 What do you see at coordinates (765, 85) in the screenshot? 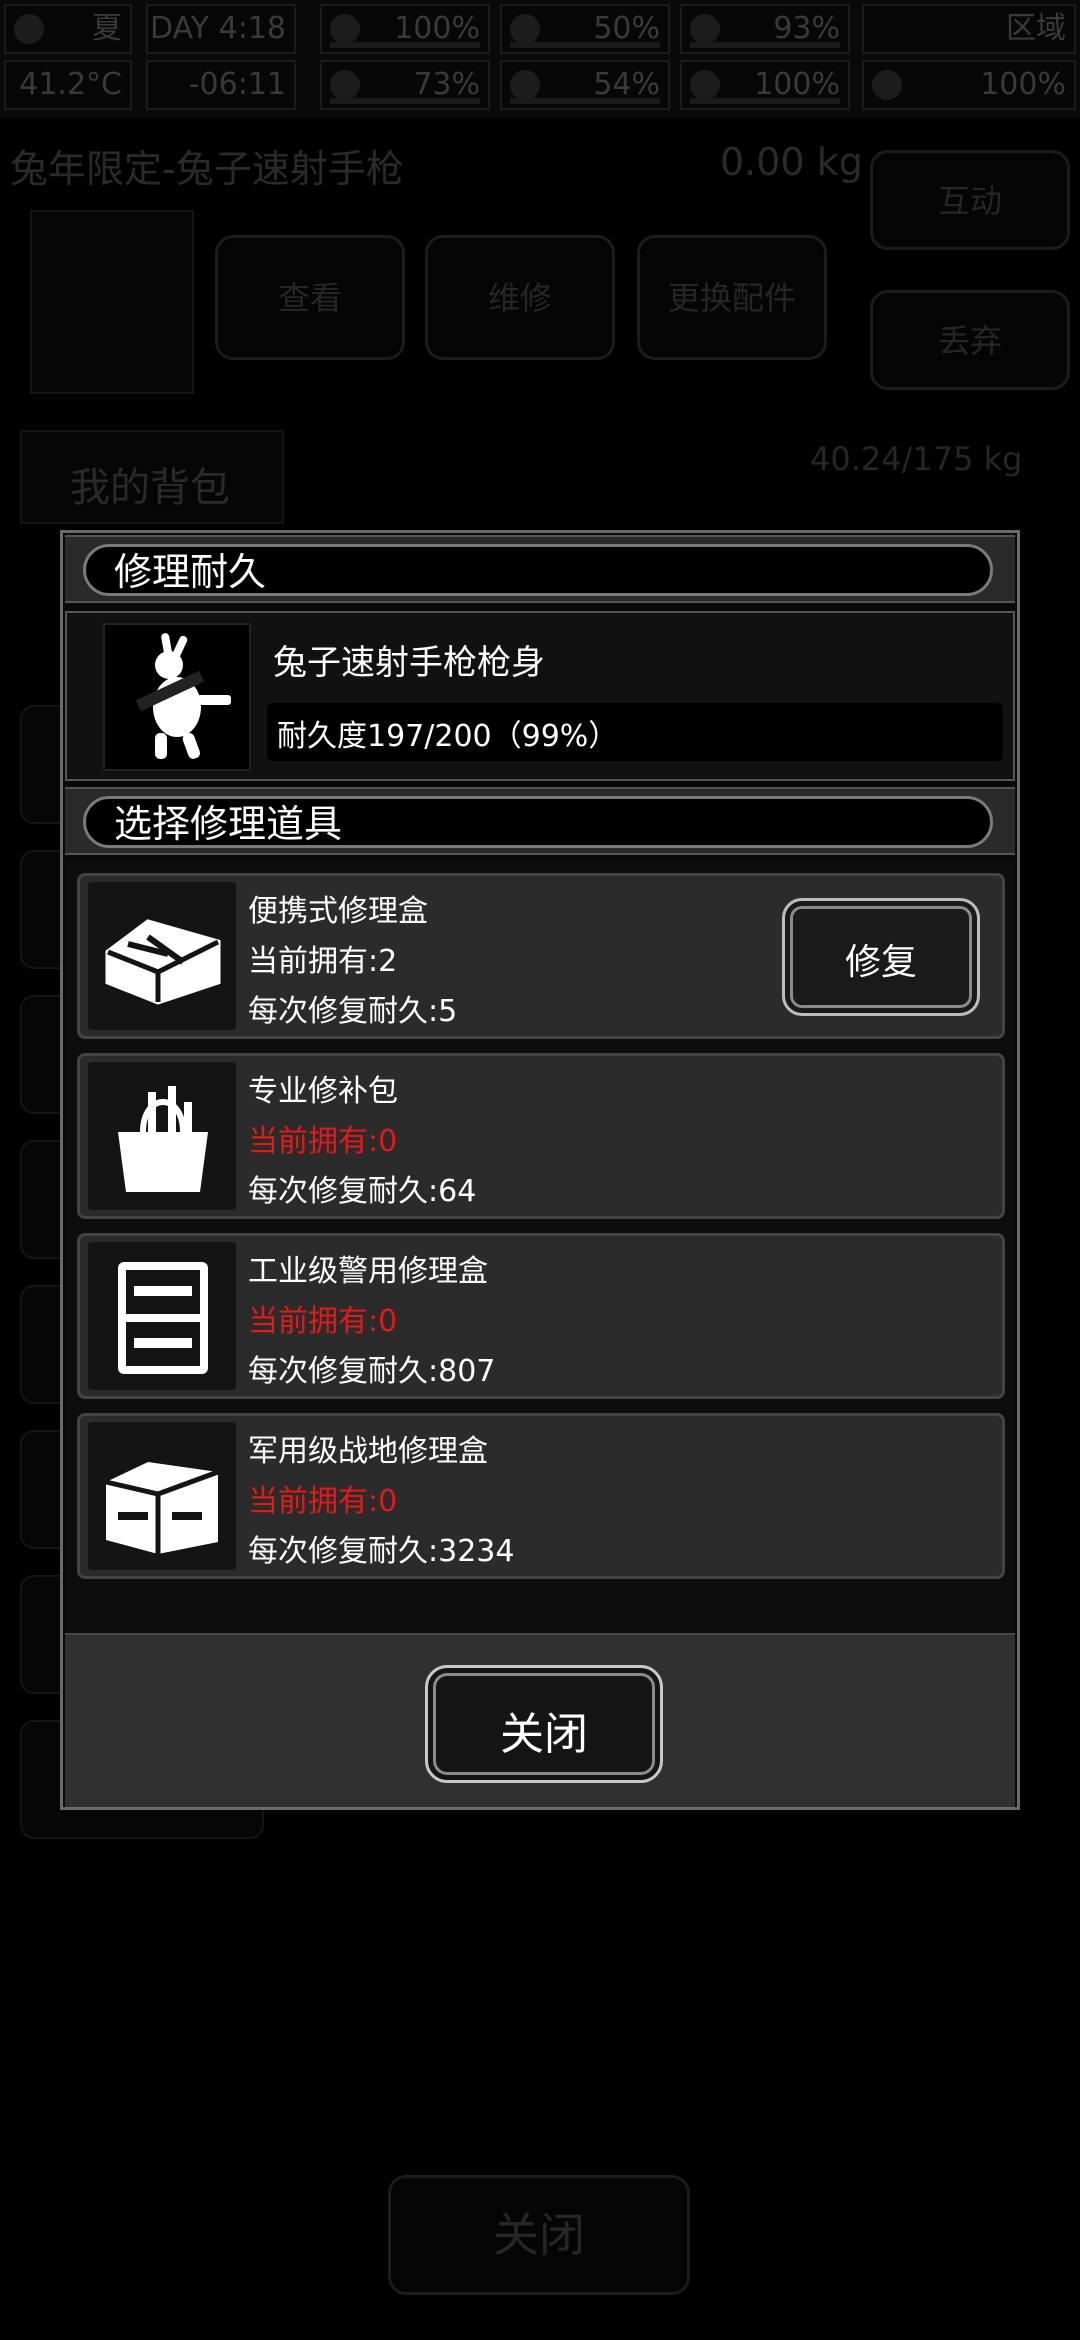
I see `mood-cell: 100%` at bounding box center [765, 85].